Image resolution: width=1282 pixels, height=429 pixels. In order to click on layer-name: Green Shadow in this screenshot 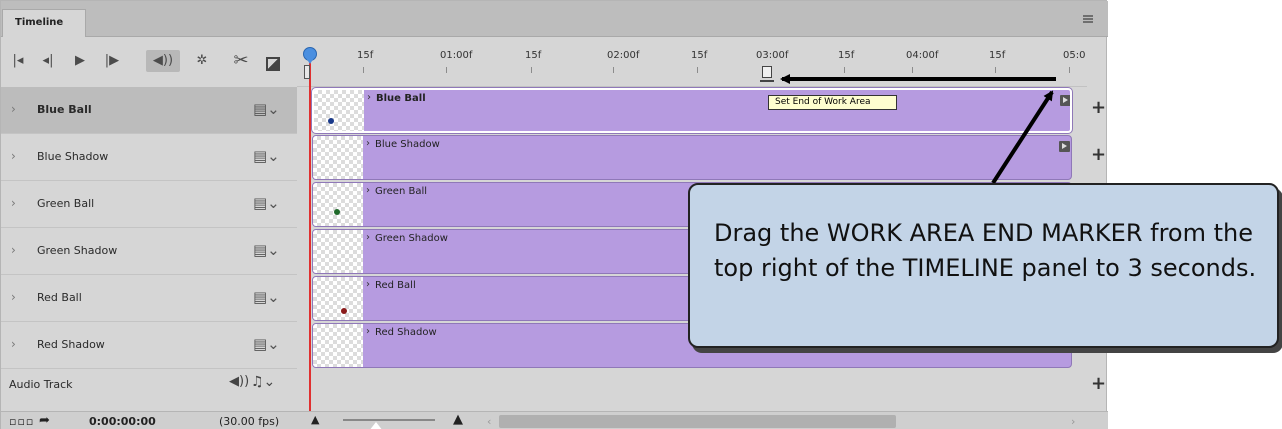, I will do `click(77, 250)`.